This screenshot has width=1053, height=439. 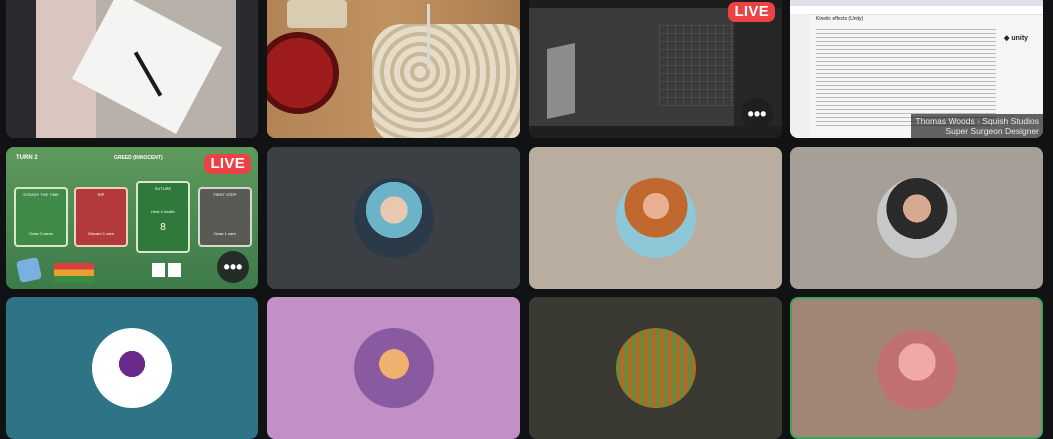 What do you see at coordinates (29, 270) in the screenshot?
I see `dice-icon` at bounding box center [29, 270].